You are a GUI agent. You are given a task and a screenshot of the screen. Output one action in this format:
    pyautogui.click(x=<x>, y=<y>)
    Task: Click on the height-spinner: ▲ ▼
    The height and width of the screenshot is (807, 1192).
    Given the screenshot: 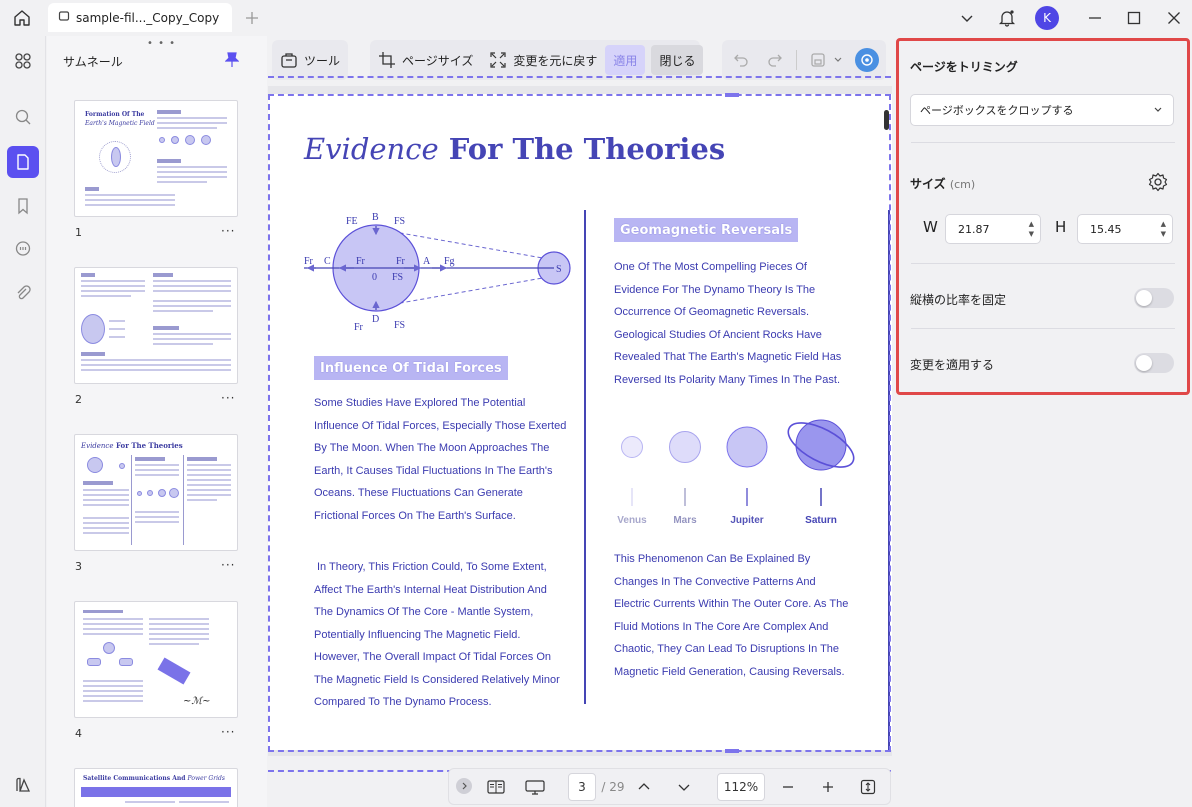 What is the action you would take?
    pyautogui.click(x=1163, y=229)
    